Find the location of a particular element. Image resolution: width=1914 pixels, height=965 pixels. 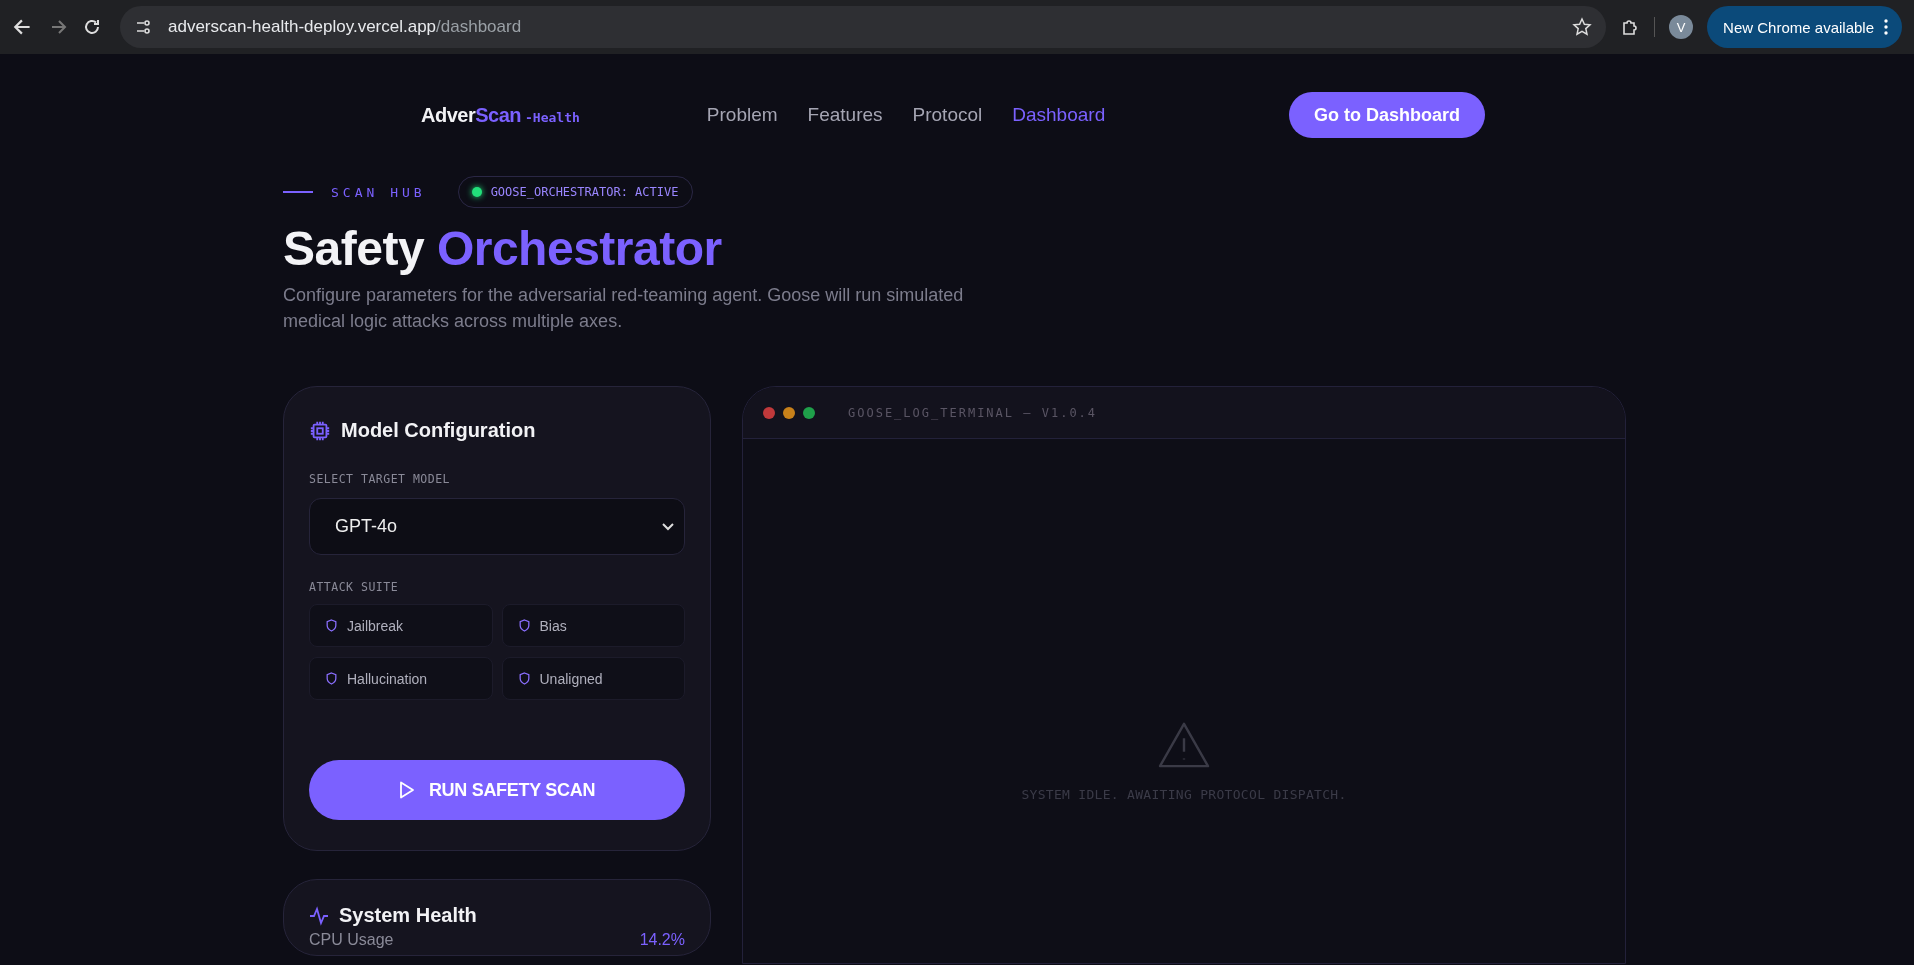

field-label: SELECT TARGET MODEL is located at coordinates (380, 479).